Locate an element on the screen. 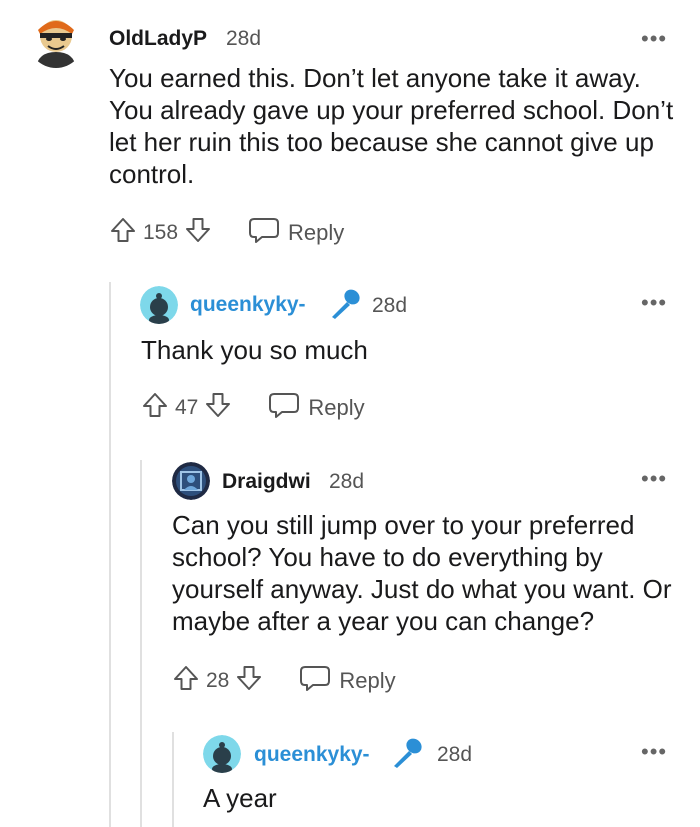 The height and width of the screenshot is (827, 700). username: Draigdwi is located at coordinates (266, 482).